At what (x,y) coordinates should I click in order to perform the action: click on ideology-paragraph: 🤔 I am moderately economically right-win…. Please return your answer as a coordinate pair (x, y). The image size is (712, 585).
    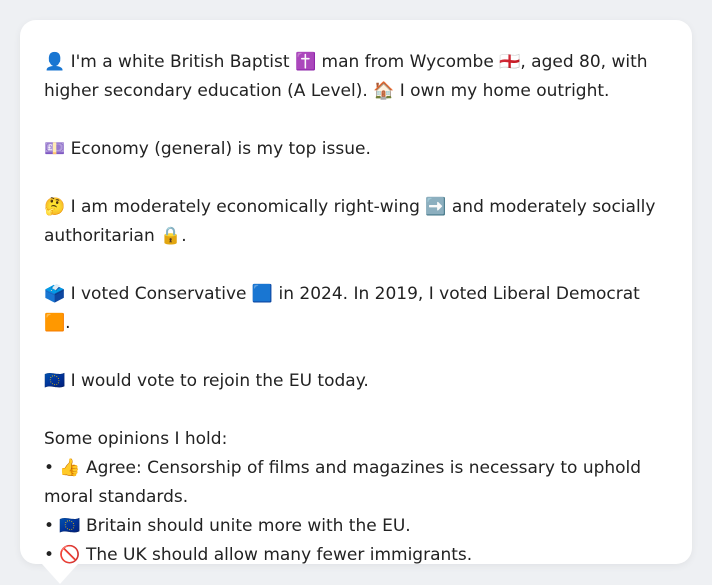
    Looking at the image, I should click on (350, 221).